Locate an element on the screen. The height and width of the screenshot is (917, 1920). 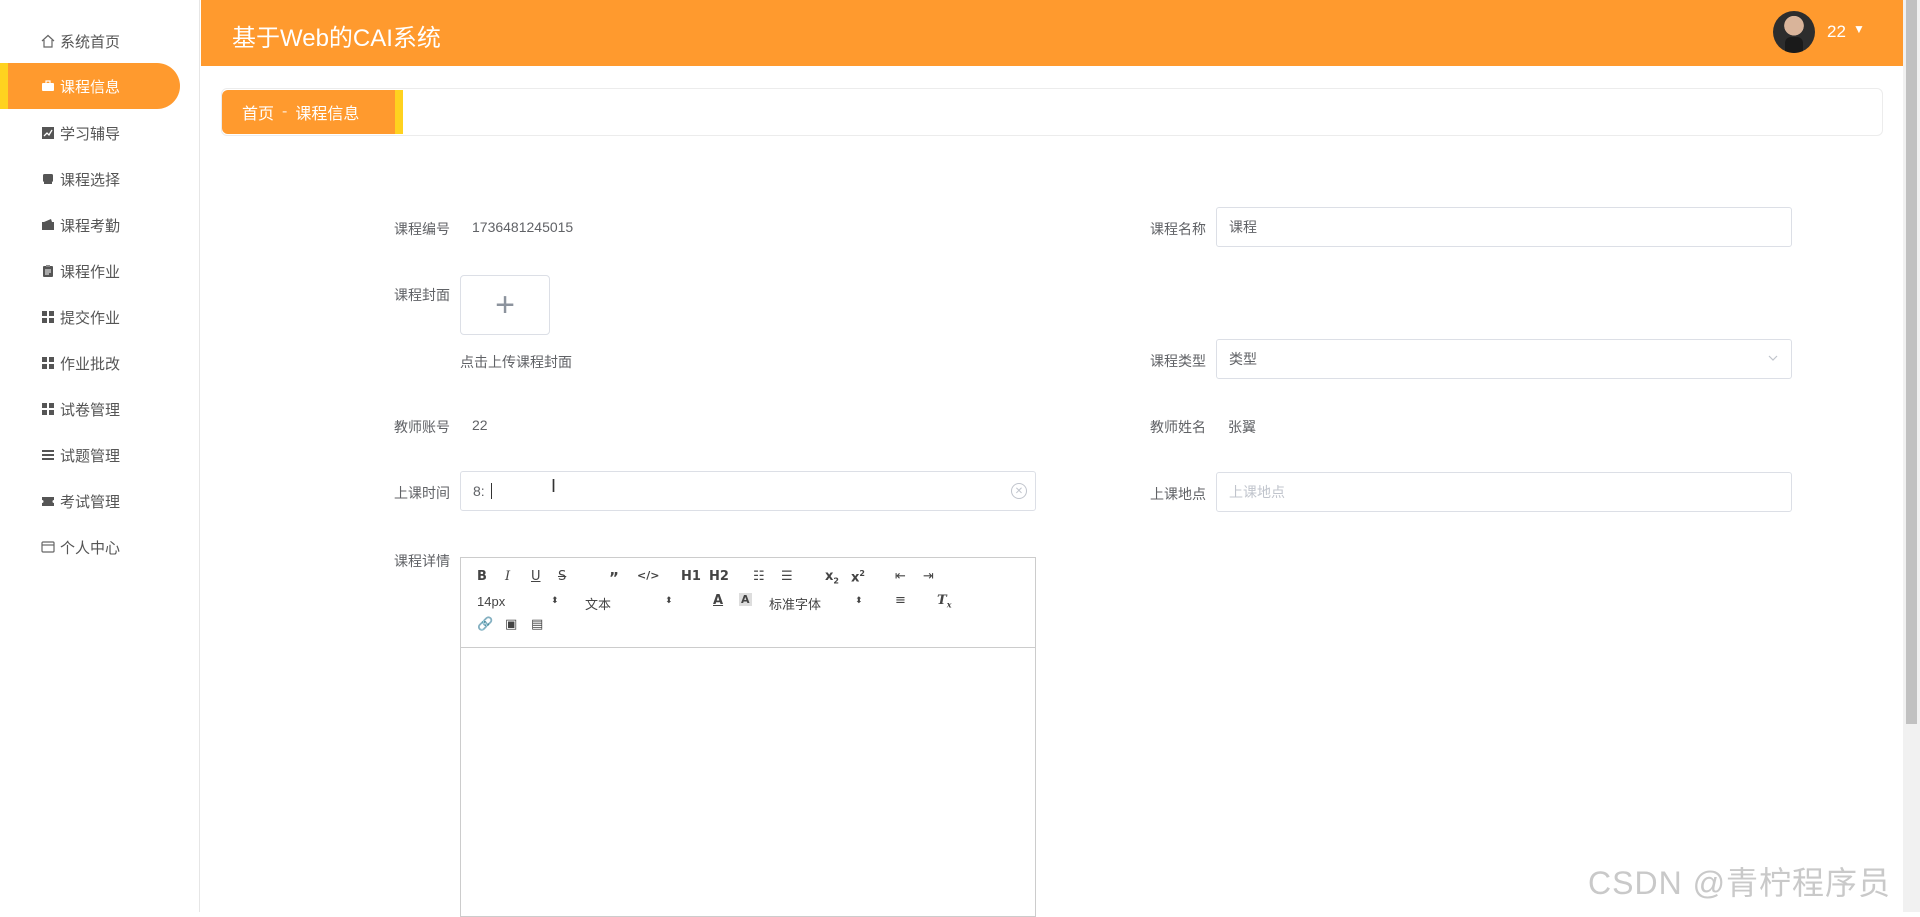
subscript-icon: x2 is located at coordinates (832, 577).